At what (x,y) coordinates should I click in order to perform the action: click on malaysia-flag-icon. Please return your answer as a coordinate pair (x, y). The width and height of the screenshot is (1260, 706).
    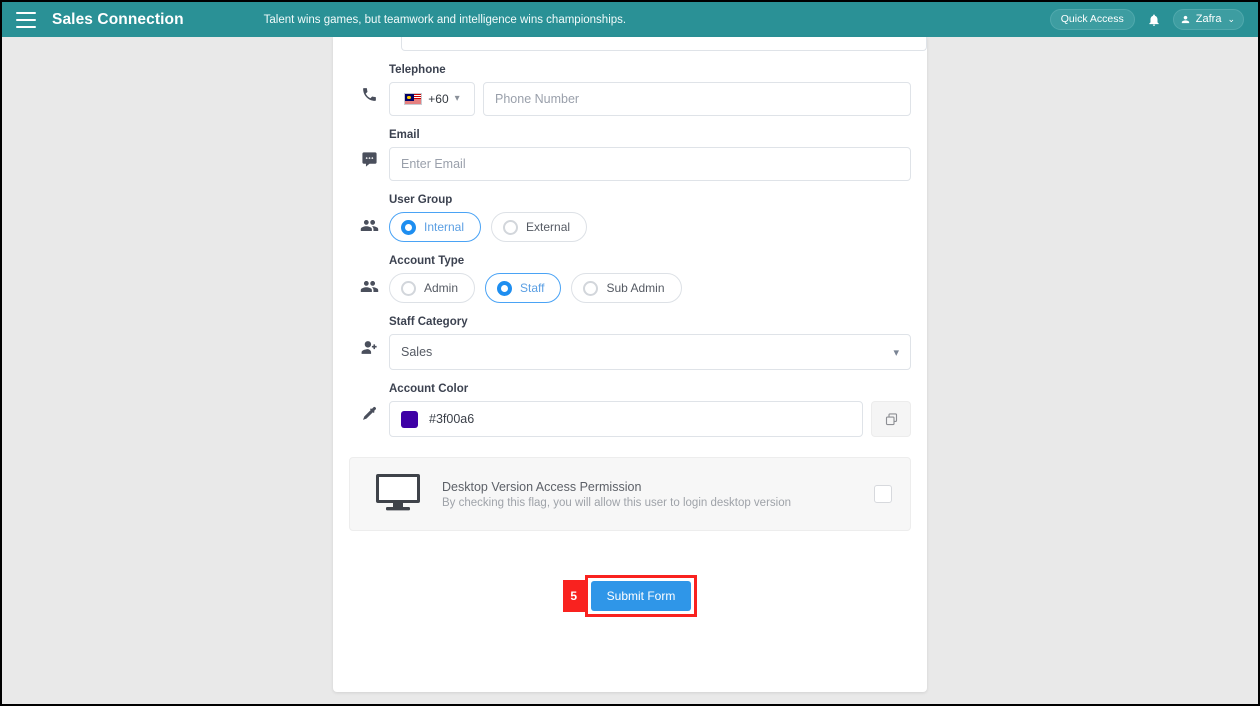
    Looking at the image, I should click on (413, 99).